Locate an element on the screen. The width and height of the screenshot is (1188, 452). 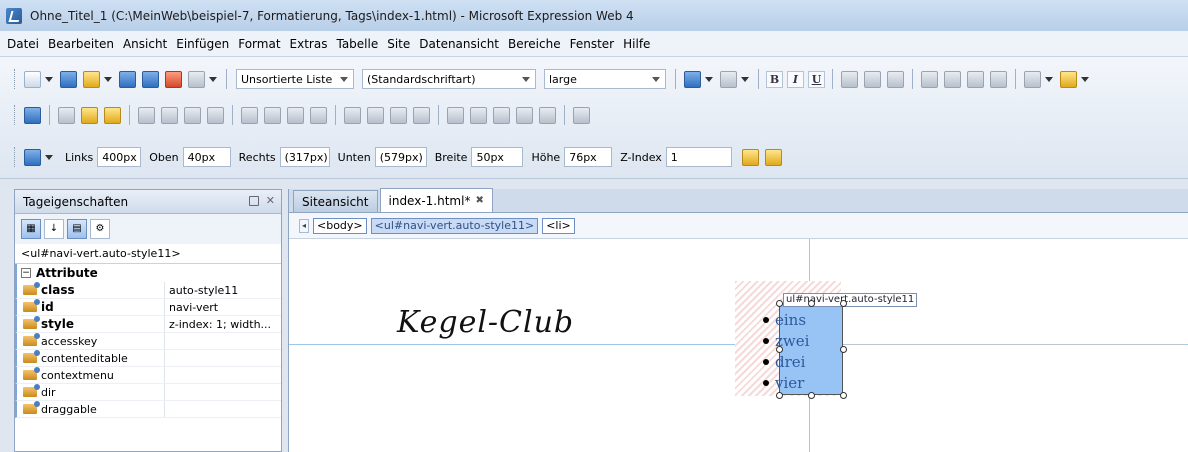
send-to-back-icon is located at coordinates (773, 157).